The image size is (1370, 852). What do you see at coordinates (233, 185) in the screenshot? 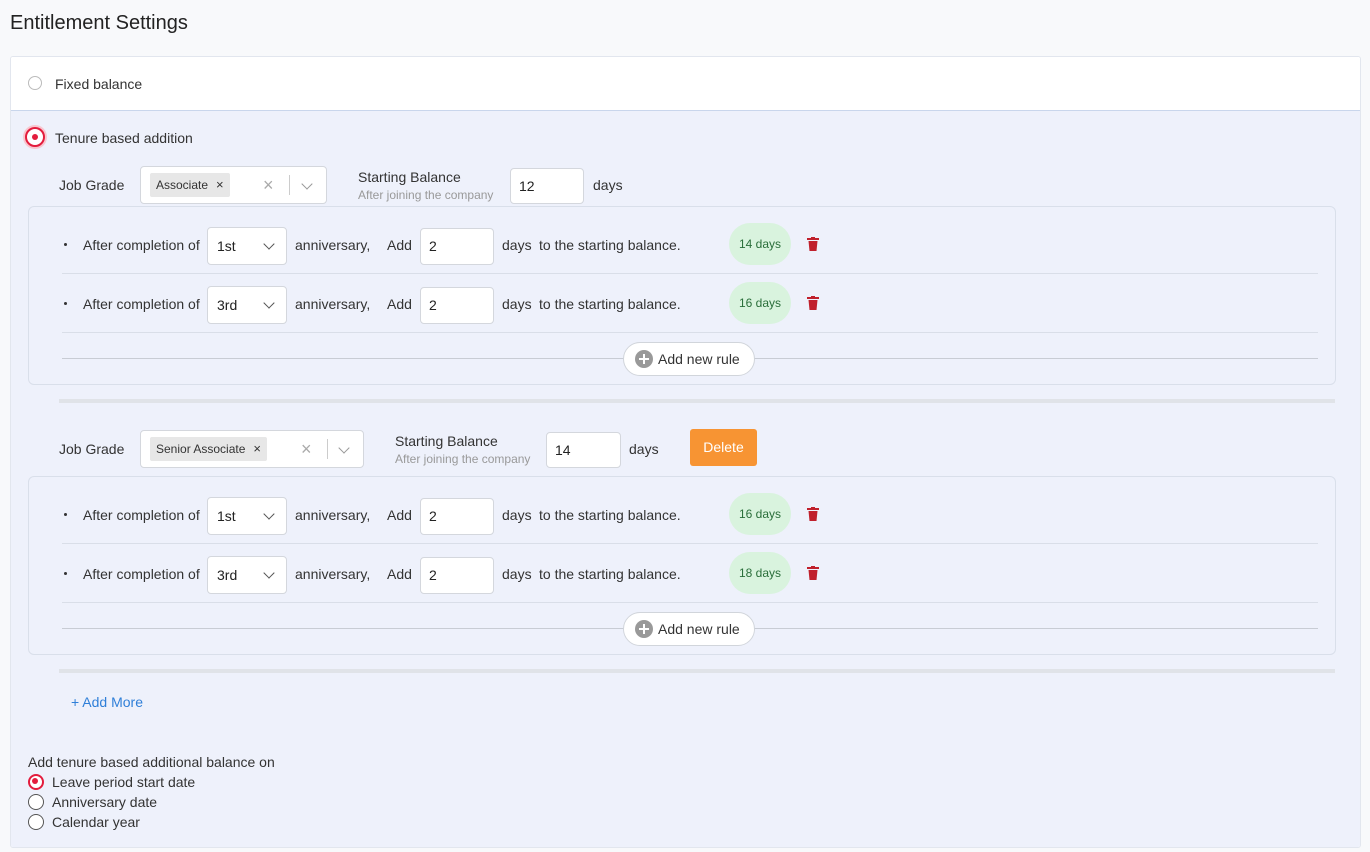
I see `job-grade-select: Associate × ×` at bounding box center [233, 185].